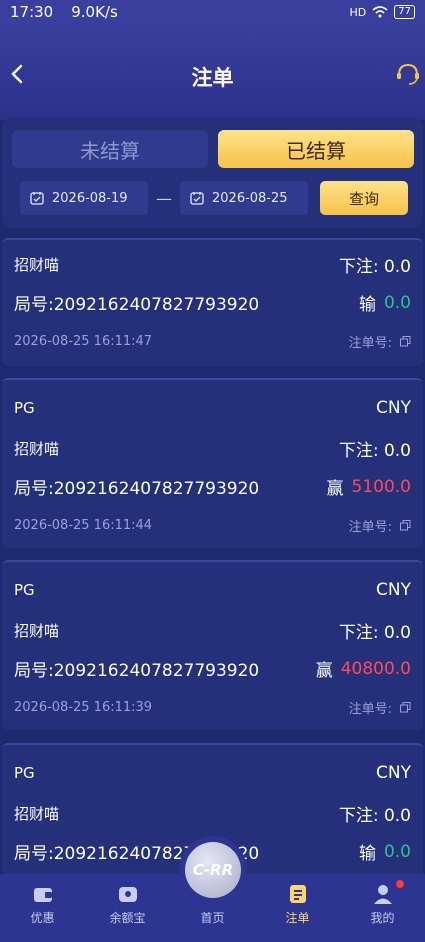 The image size is (425, 942). What do you see at coordinates (127, 894) in the screenshot?
I see `piggy-wallet-icon` at bounding box center [127, 894].